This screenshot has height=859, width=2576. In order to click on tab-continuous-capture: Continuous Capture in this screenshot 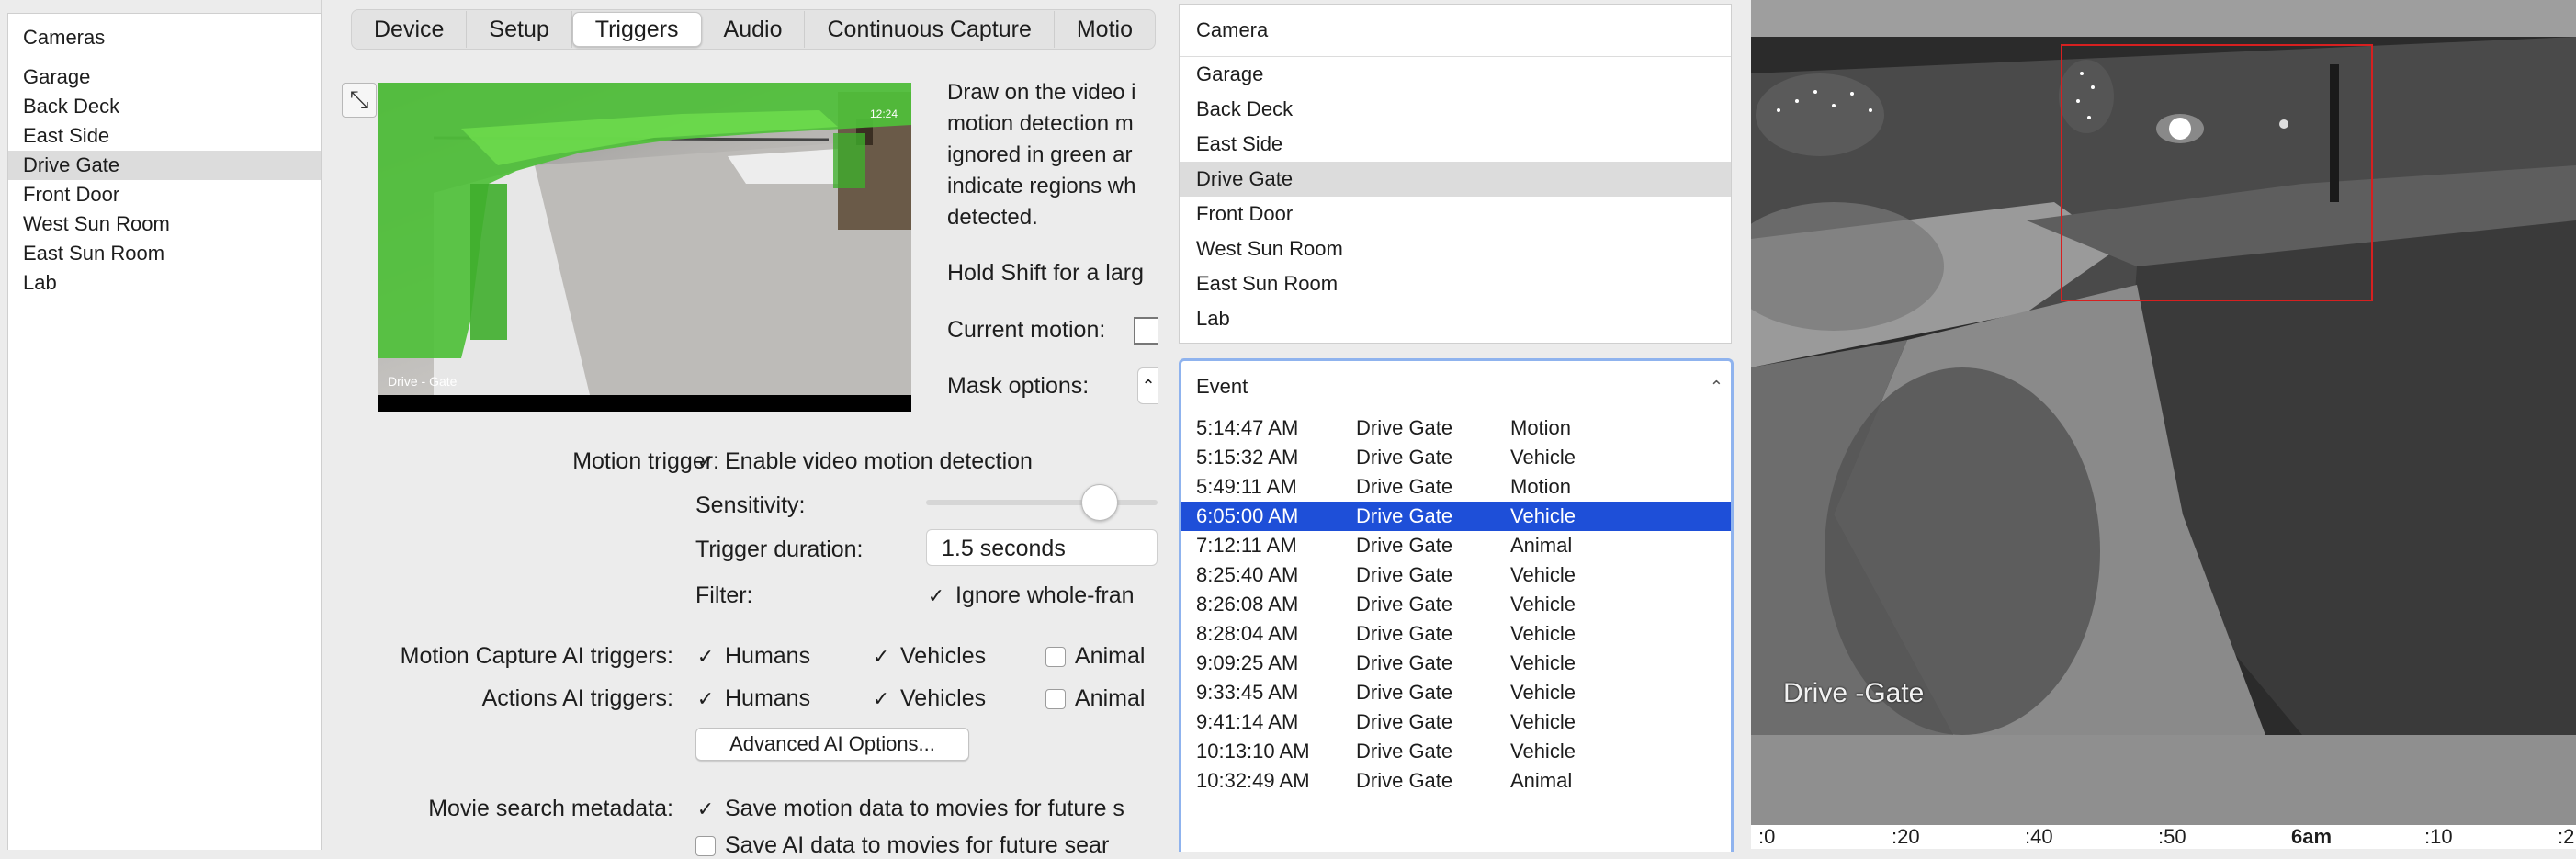, I will do `click(930, 30)`.